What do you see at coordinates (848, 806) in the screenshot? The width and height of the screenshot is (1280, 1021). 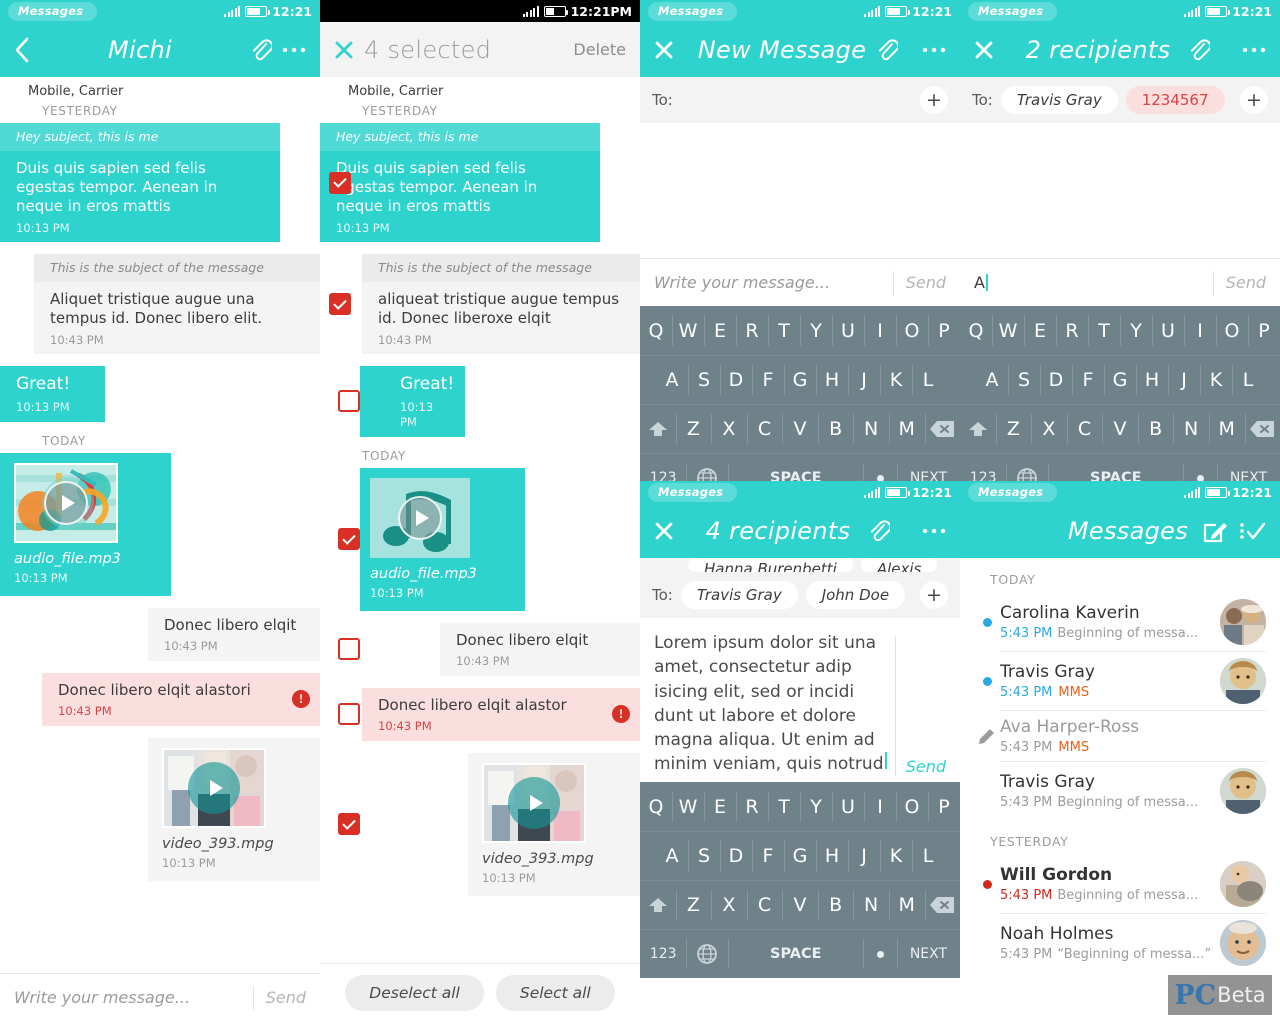 I see `key-u: U` at bounding box center [848, 806].